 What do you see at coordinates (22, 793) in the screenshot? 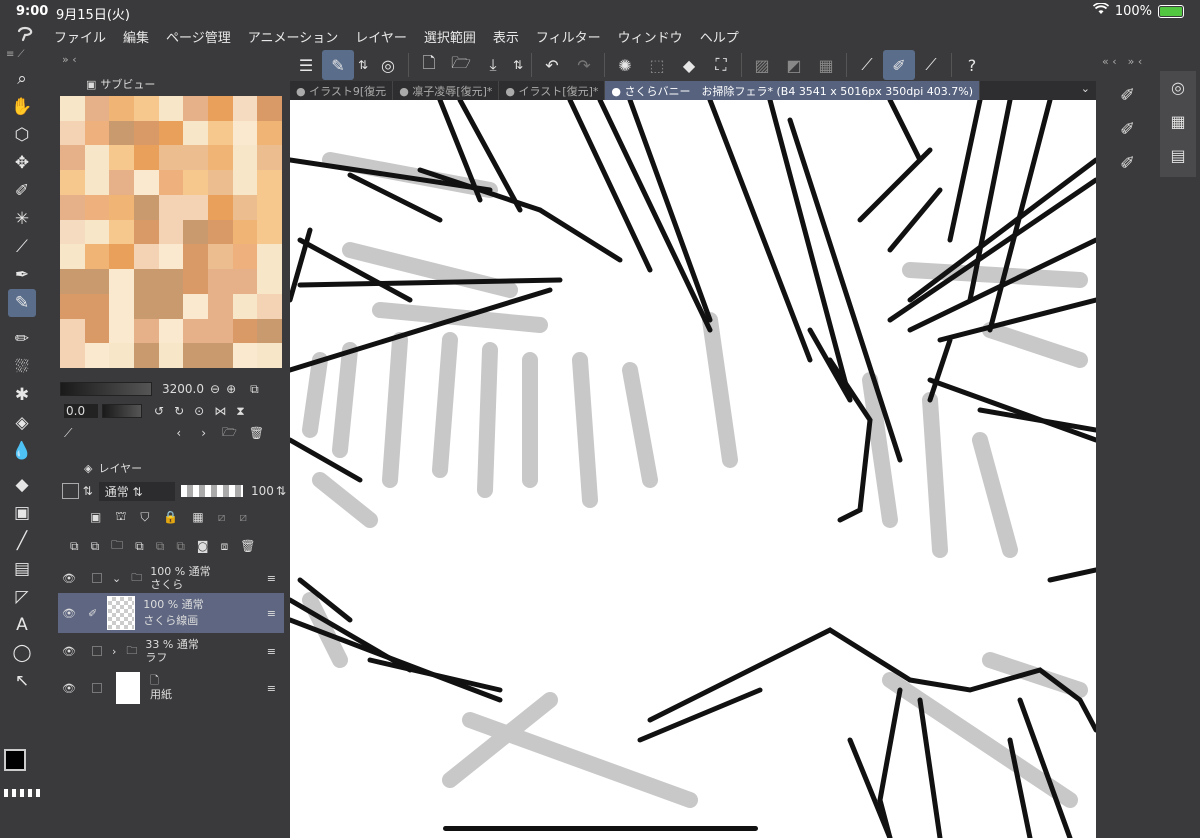
I see `transparent-color-swatch` at bounding box center [22, 793].